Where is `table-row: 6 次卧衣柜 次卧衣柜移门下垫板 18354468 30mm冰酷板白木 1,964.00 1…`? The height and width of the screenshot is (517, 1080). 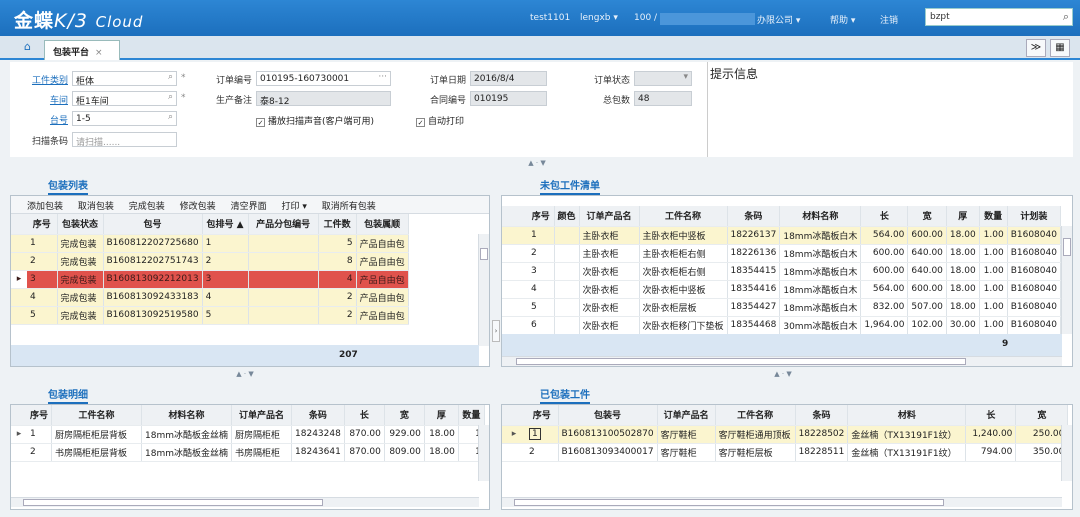 table-row: 6 次卧衣柜 次卧衣柜移门下垫板 18354468 30mm冰酷板白木 1,964.00 1… is located at coordinates (781, 325).